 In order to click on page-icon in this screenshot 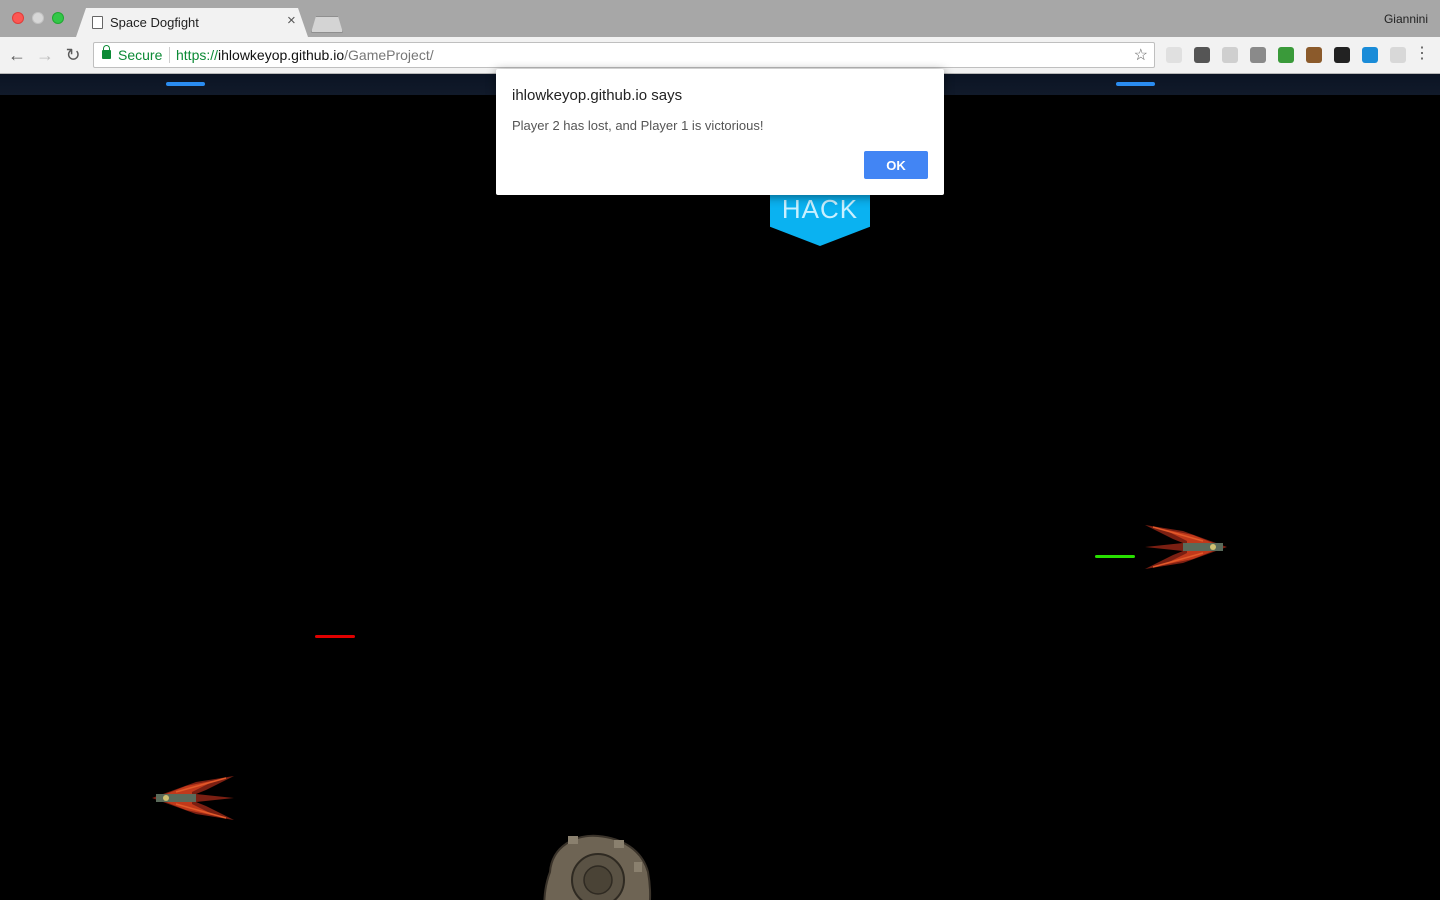, I will do `click(97, 22)`.